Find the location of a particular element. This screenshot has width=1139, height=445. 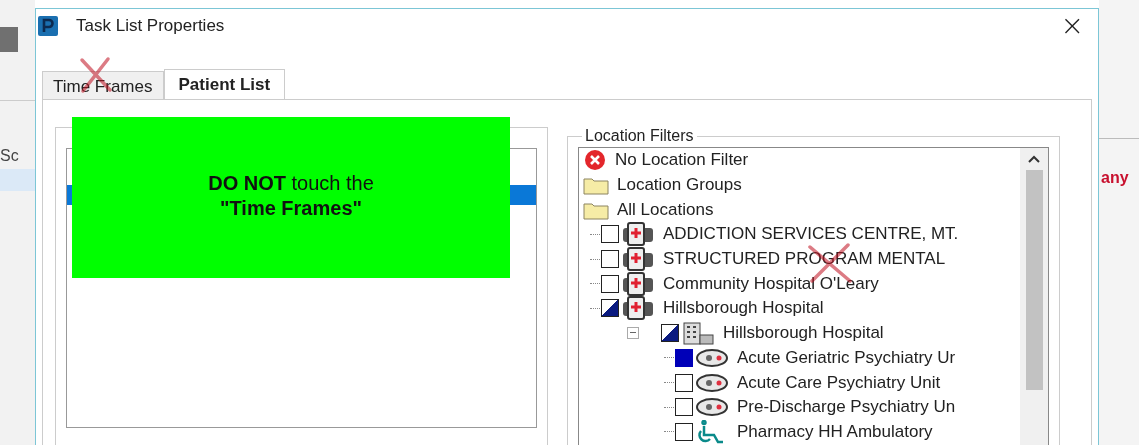

warning-text: any is located at coordinates (1115, 178).